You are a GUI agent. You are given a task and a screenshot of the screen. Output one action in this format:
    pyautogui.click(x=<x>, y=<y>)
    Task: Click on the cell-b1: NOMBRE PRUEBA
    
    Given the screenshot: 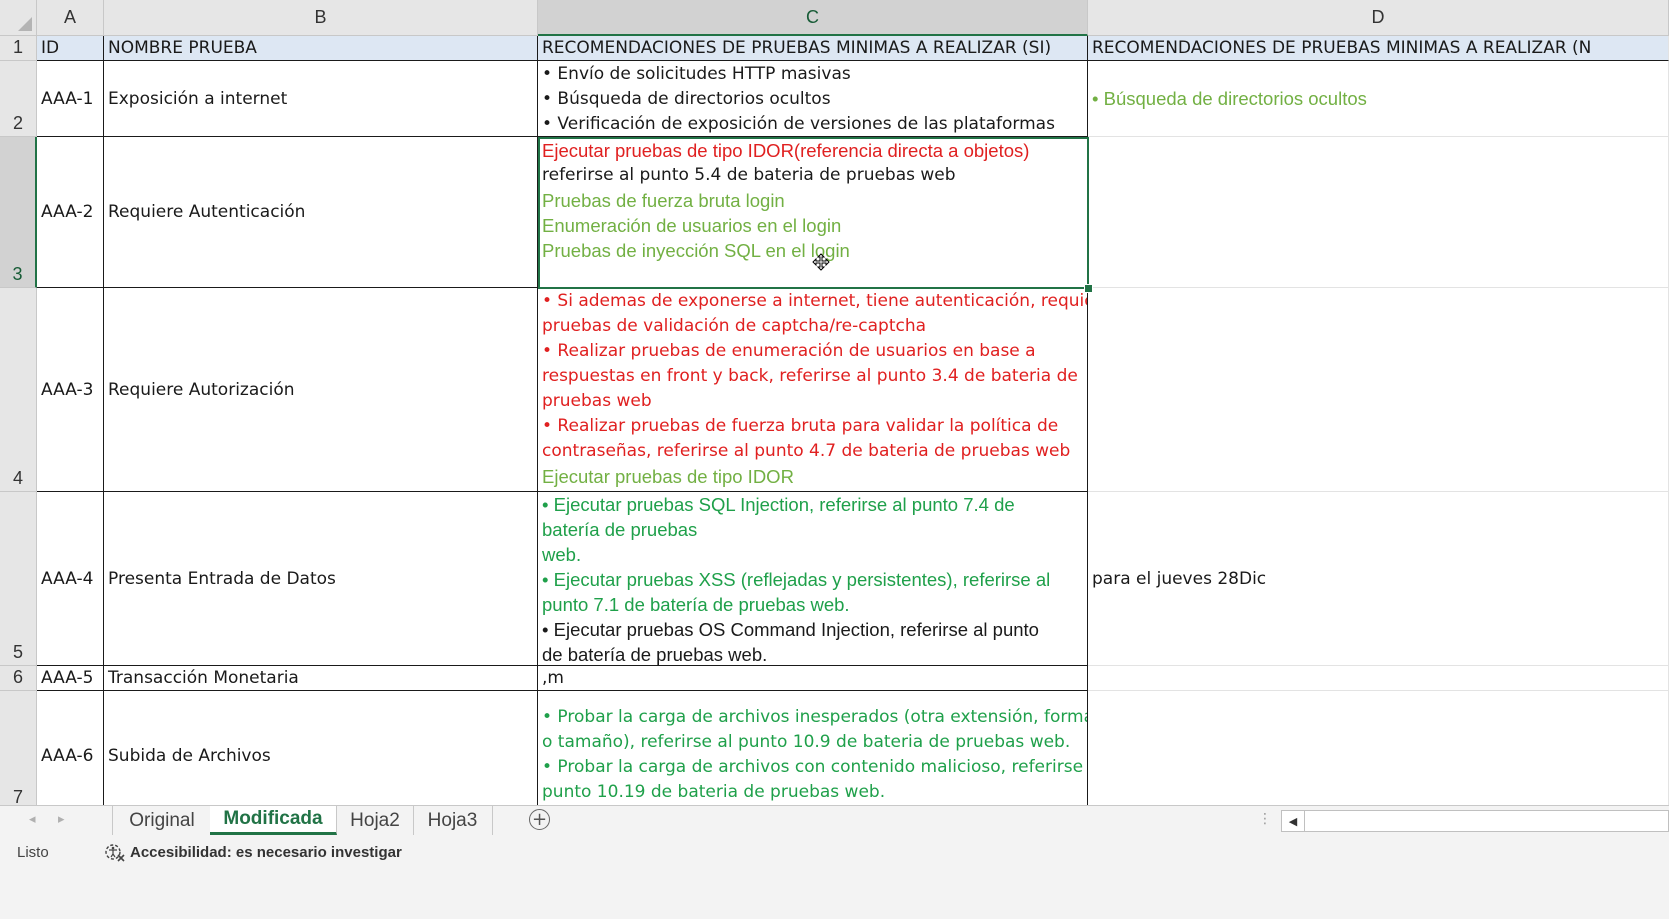 What is the action you would take?
    pyautogui.click(x=321, y=48)
    